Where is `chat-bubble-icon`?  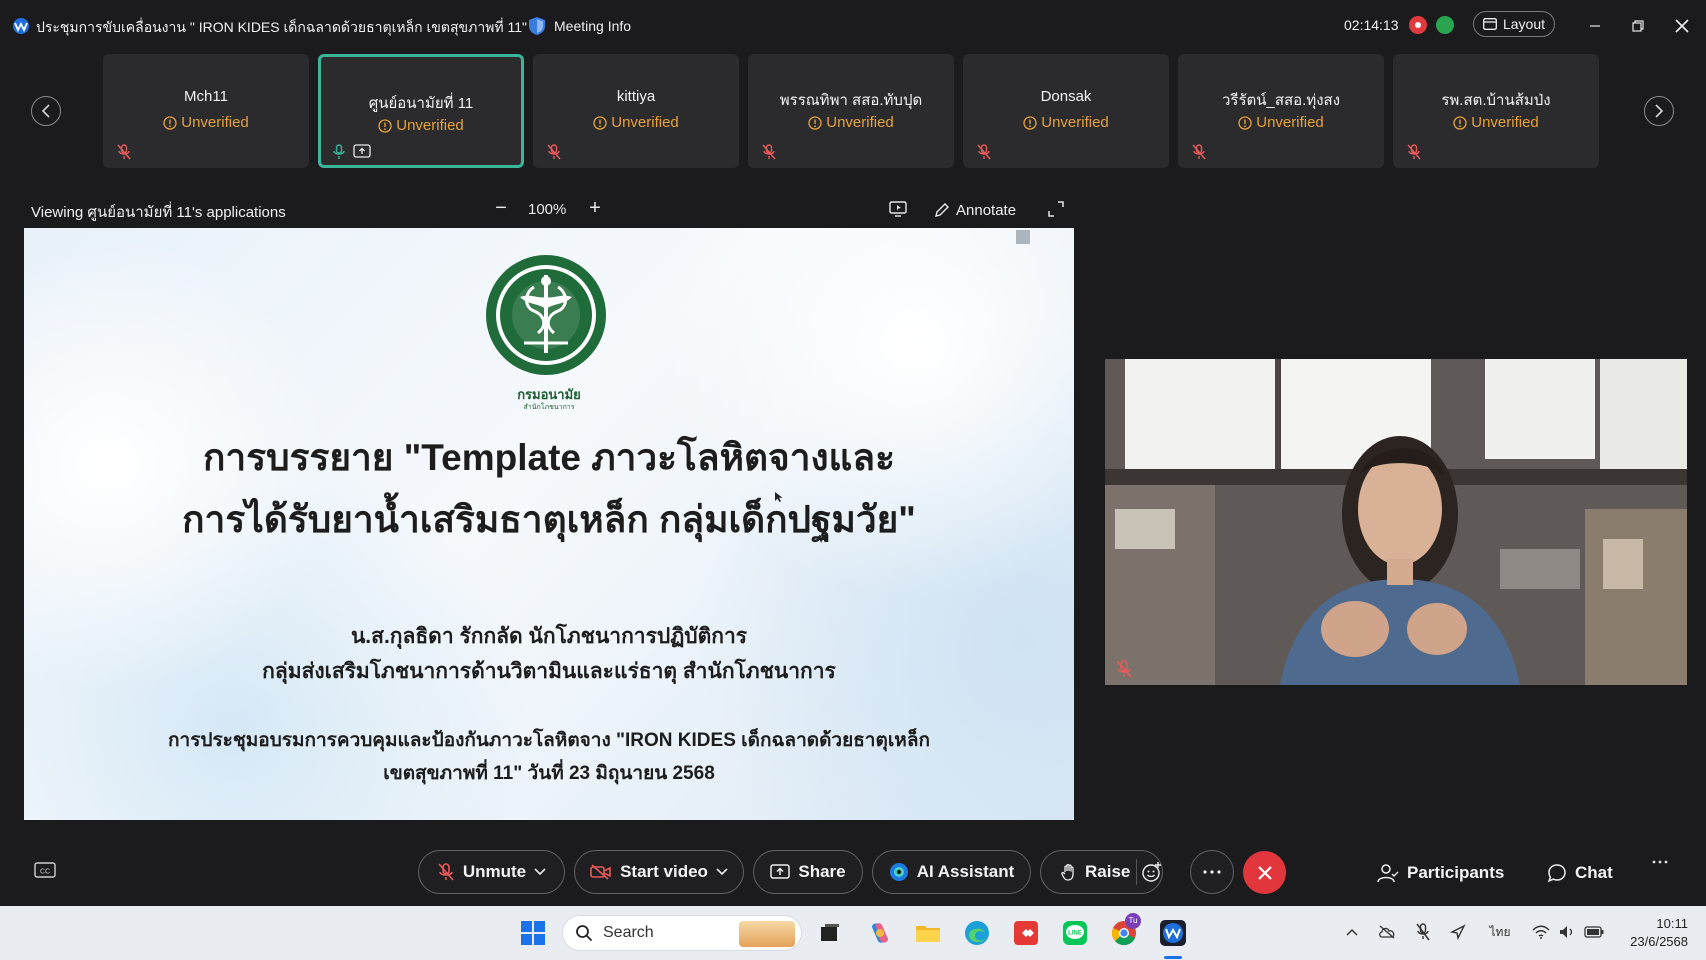 chat-bubble-icon is located at coordinates (1556, 873).